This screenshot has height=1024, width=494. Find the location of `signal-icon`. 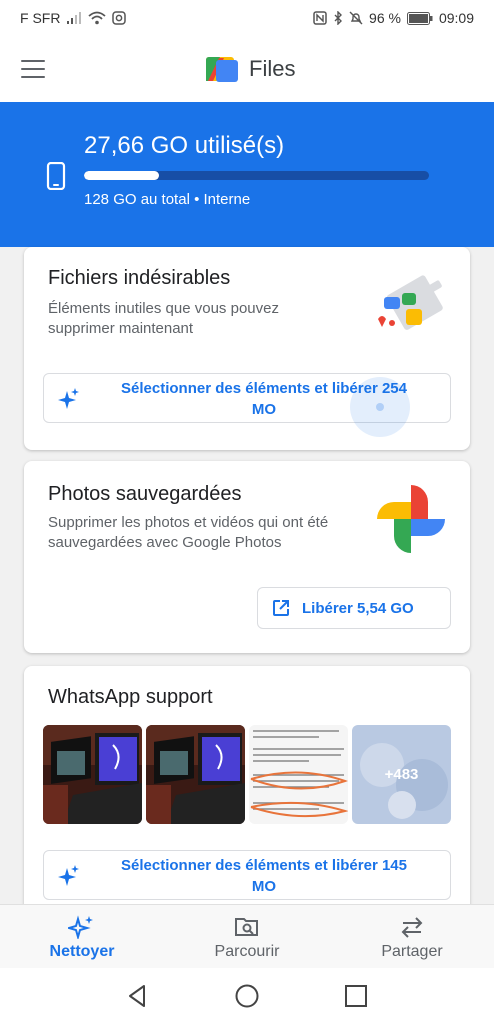

signal-icon is located at coordinates (74, 18).